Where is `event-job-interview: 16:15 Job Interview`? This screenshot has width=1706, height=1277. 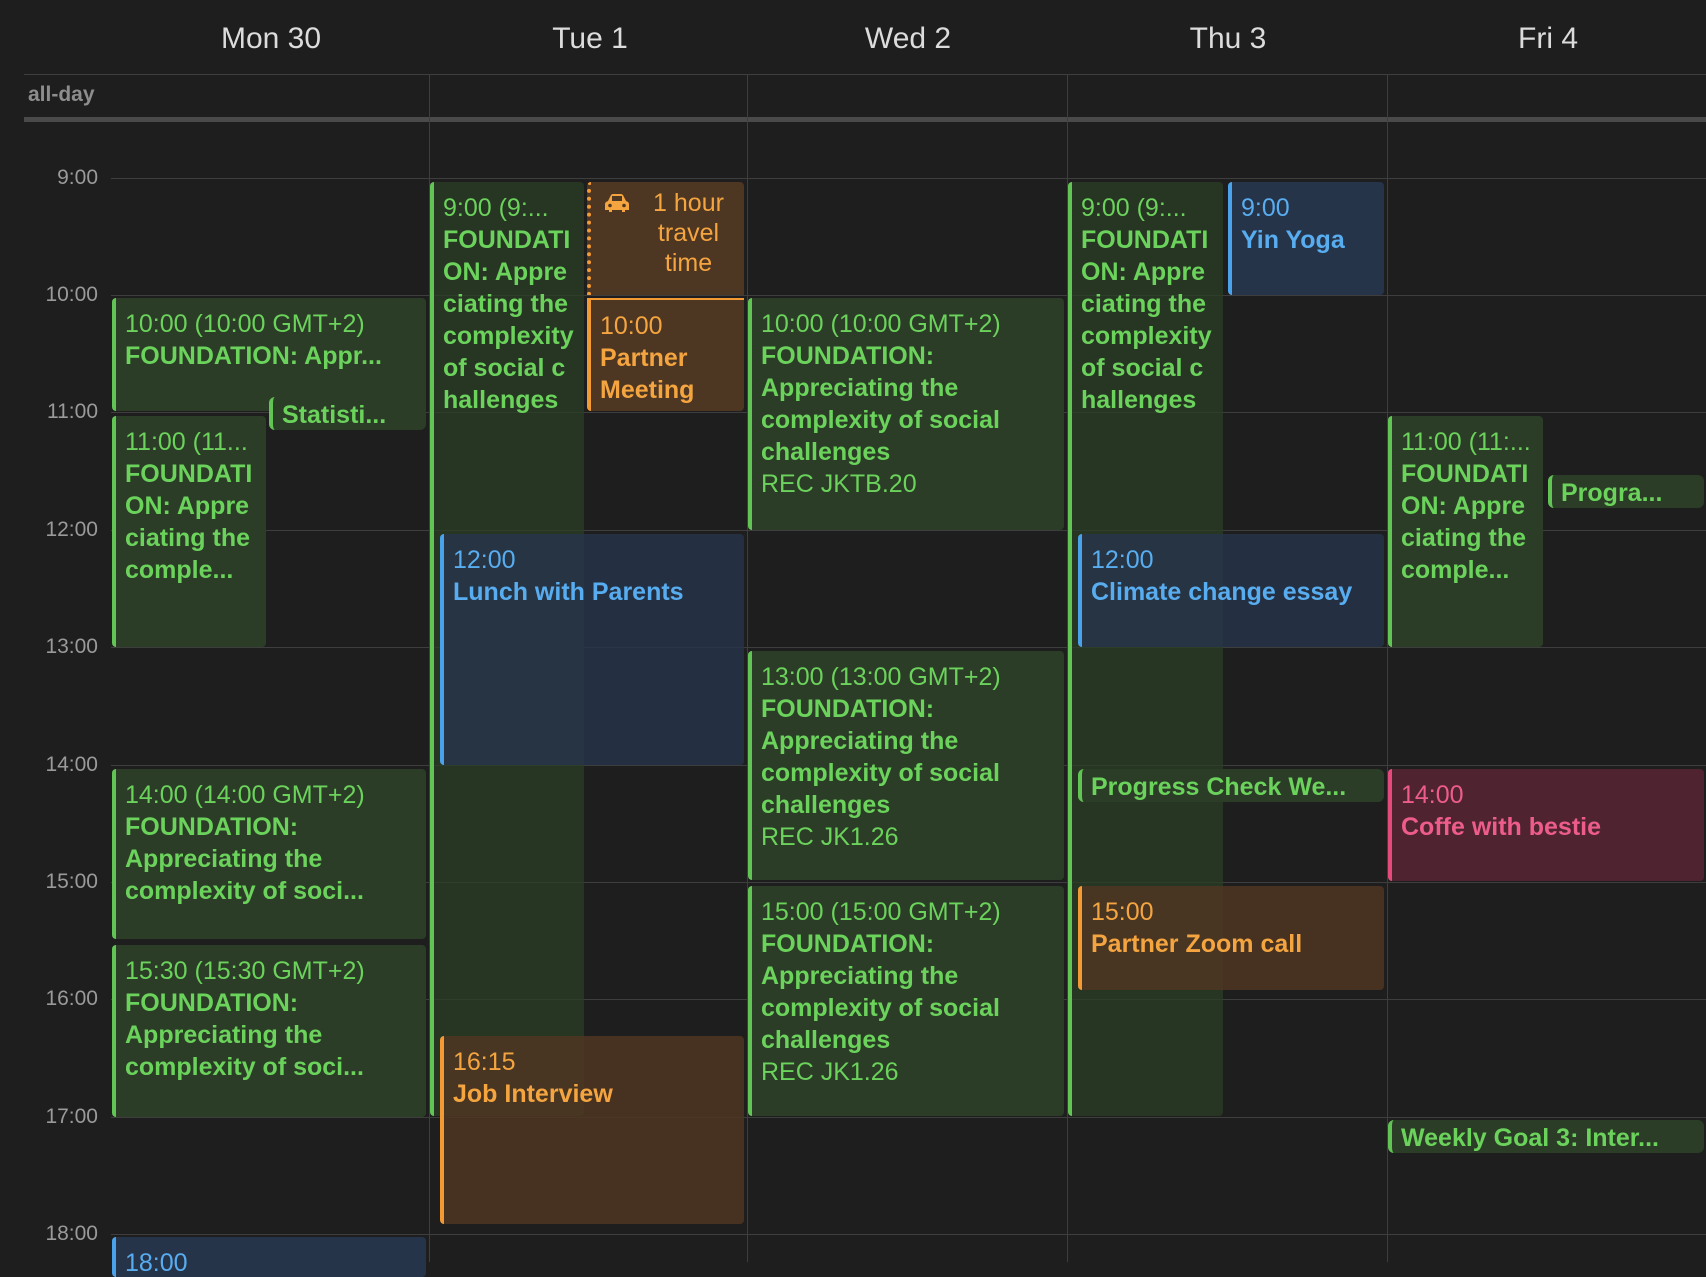
event-job-interview: 16:15 Job Interview is located at coordinates (592, 1130).